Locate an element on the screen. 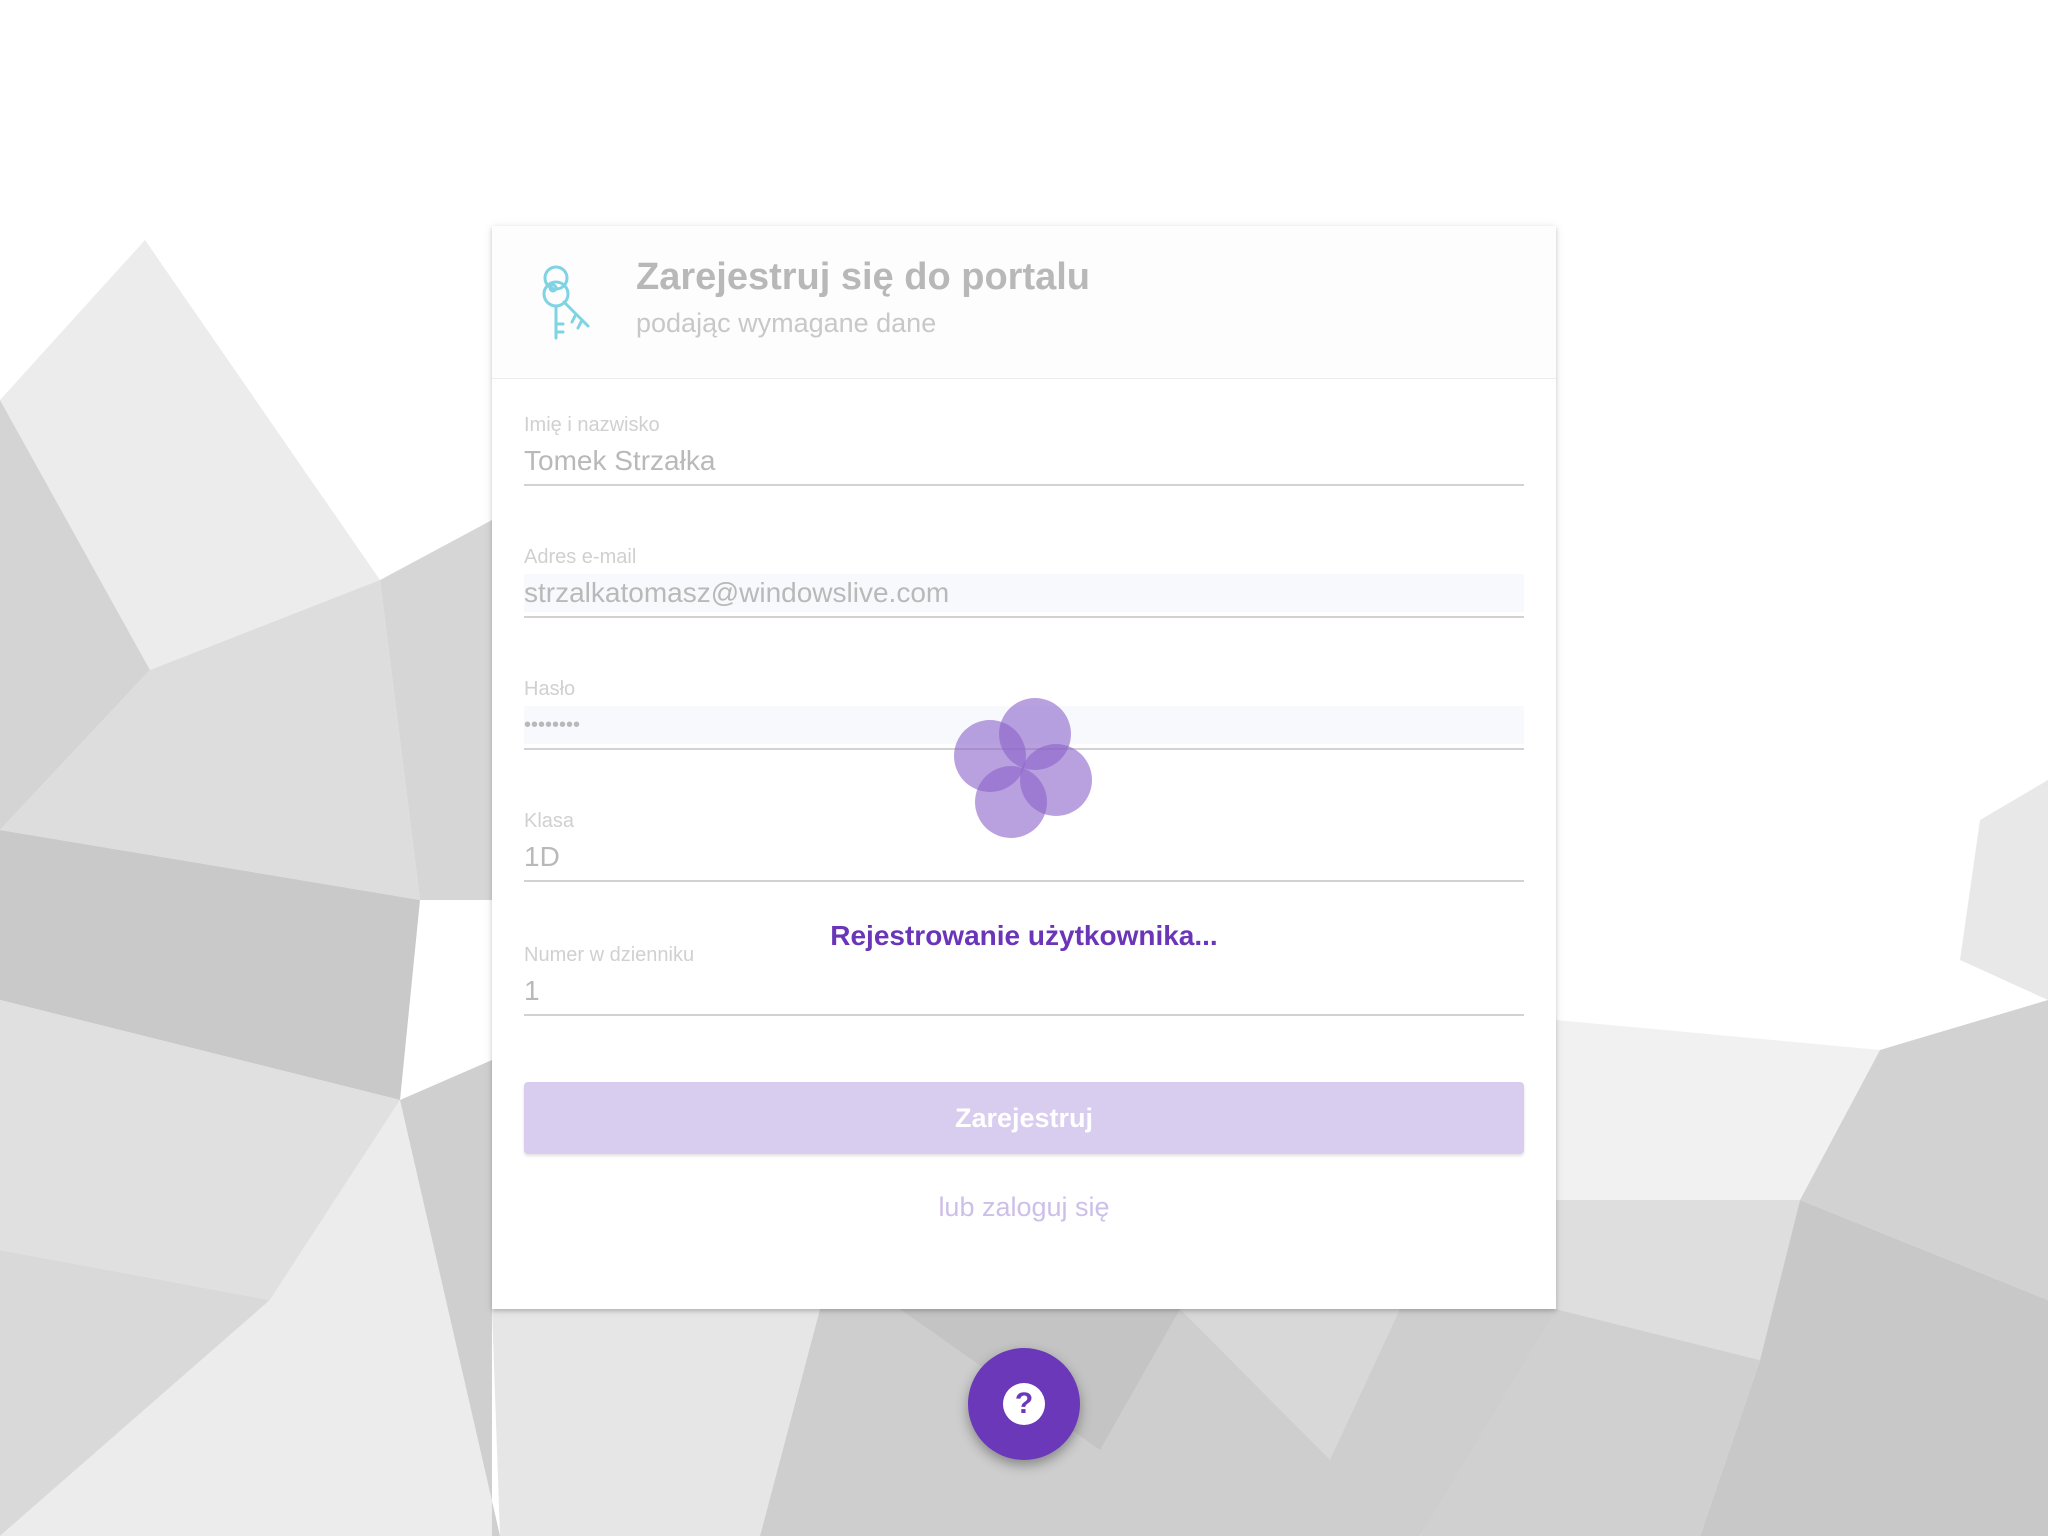 The image size is (2048, 1536). help-button: ? is located at coordinates (1024, 1404).